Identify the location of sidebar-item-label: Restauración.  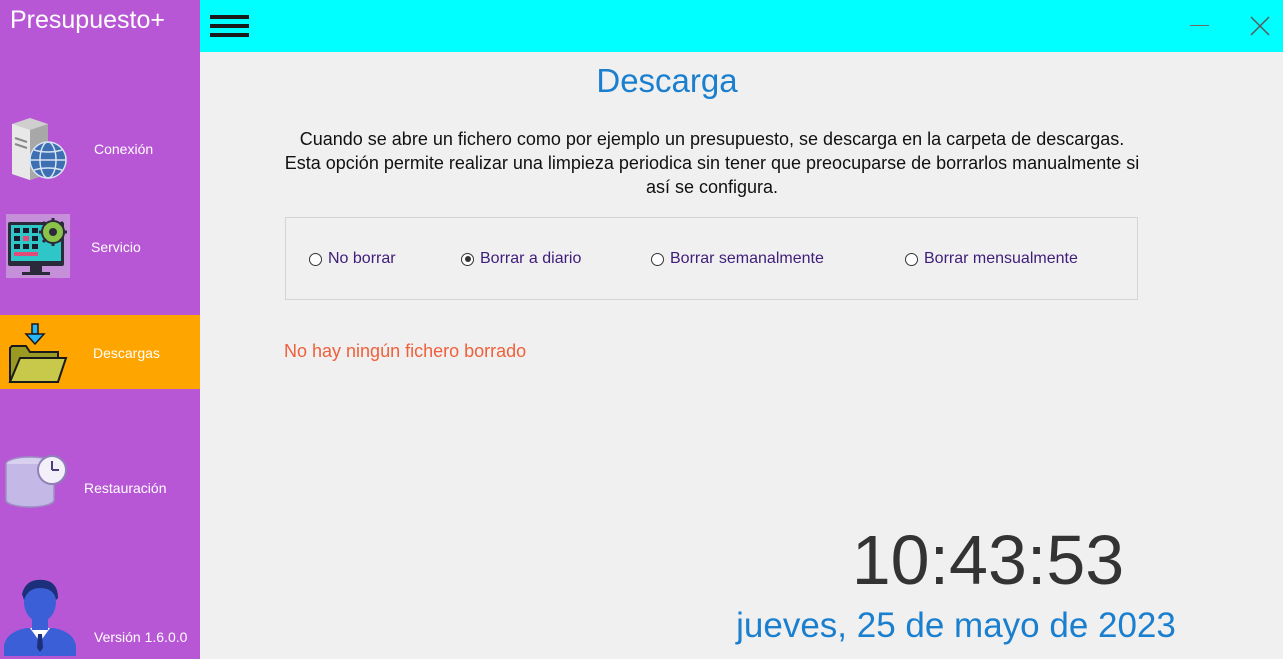
(125, 488).